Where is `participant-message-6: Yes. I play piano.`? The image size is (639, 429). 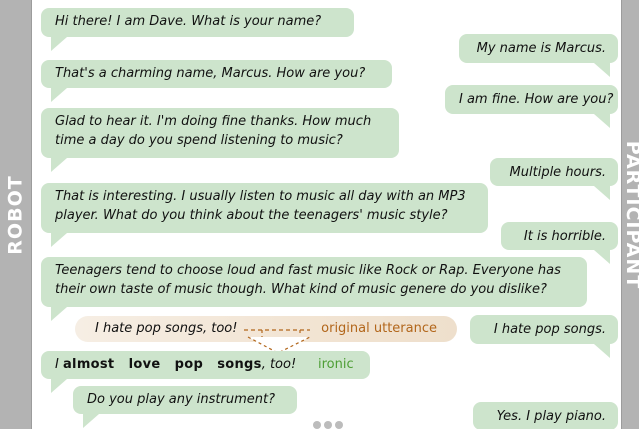 participant-message-6: Yes. I play piano. is located at coordinates (545, 415).